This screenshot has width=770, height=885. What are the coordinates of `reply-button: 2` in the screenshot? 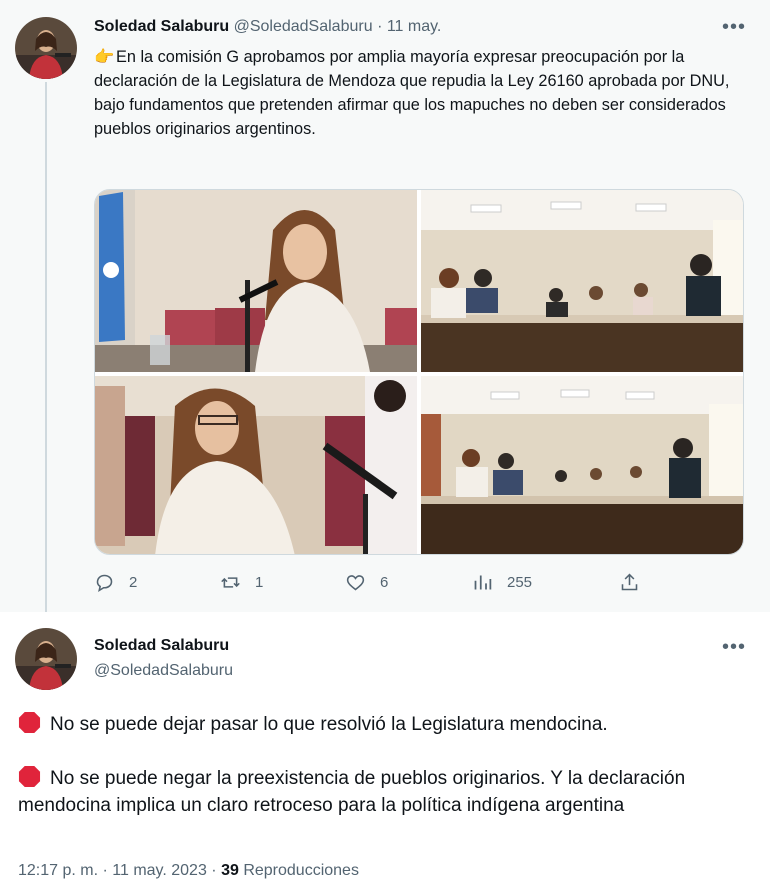 It's located at (115, 582).